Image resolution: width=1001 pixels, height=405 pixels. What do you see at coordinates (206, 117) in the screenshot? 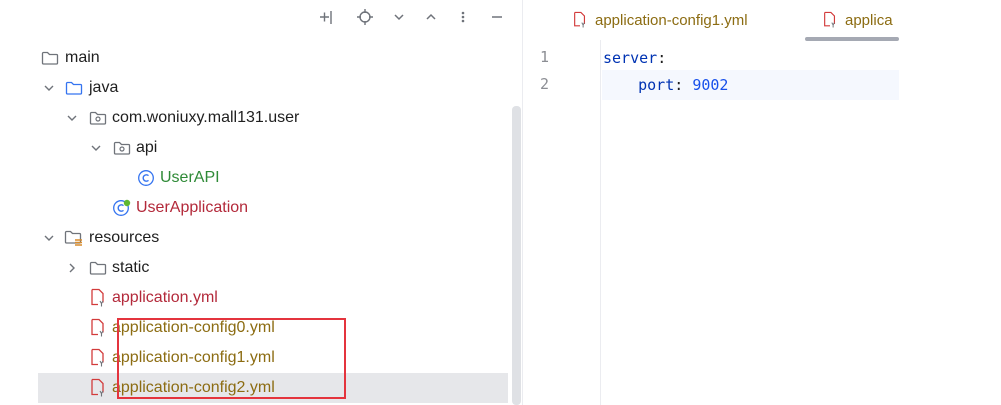
I see `tree-item-label: com.woniuxy.mall131.user` at bounding box center [206, 117].